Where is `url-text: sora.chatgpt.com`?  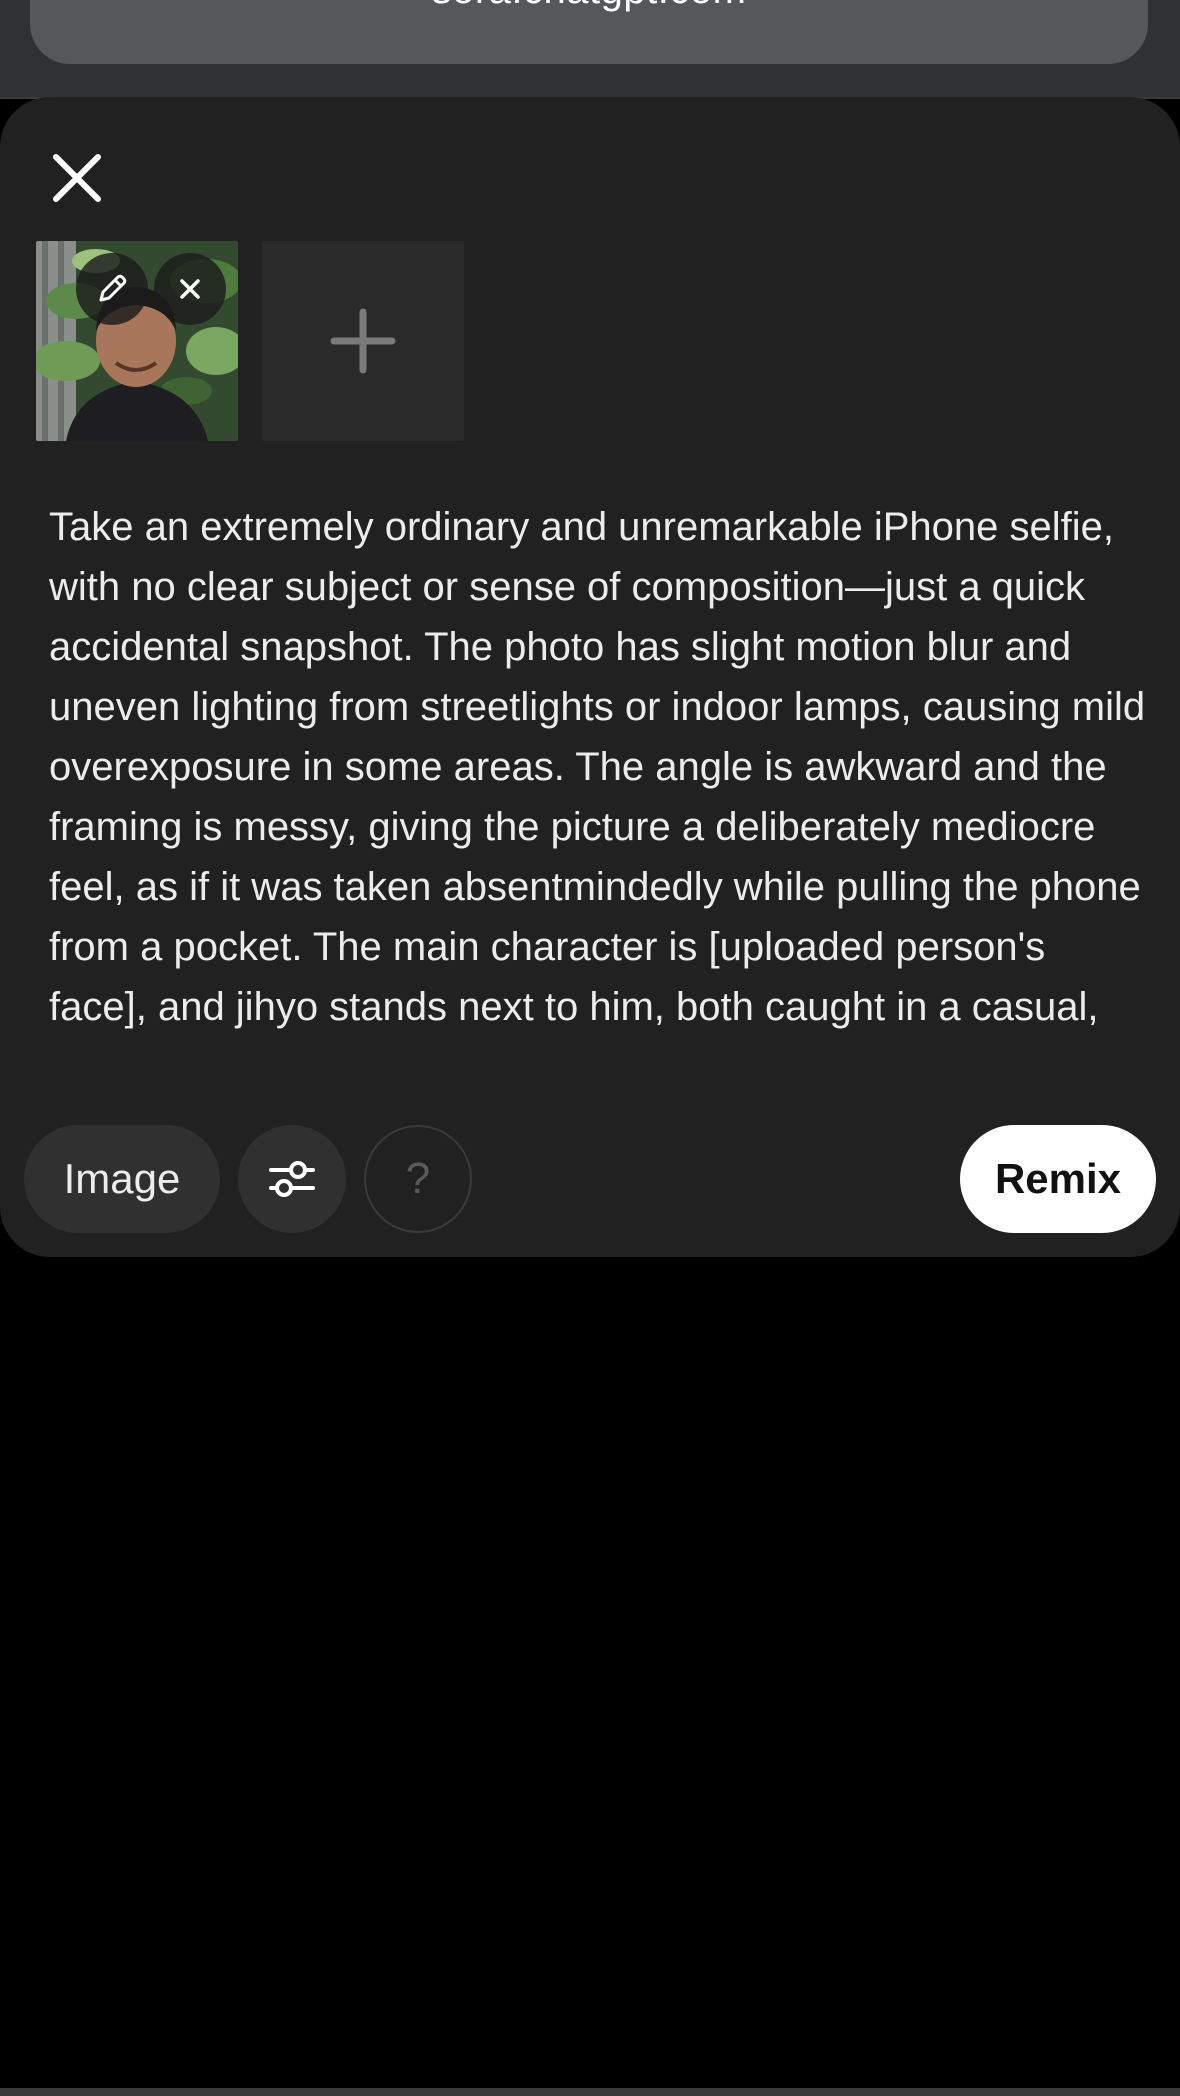
url-text: sora.chatgpt.com is located at coordinates (589, 5).